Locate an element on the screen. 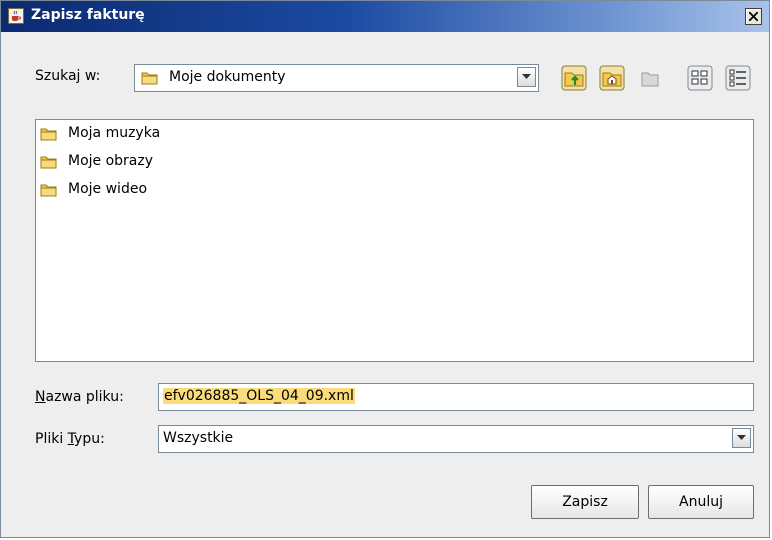 The width and height of the screenshot is (772, 540). look-in-combo: Moje dokumenty is located at coordinates (336, 78).